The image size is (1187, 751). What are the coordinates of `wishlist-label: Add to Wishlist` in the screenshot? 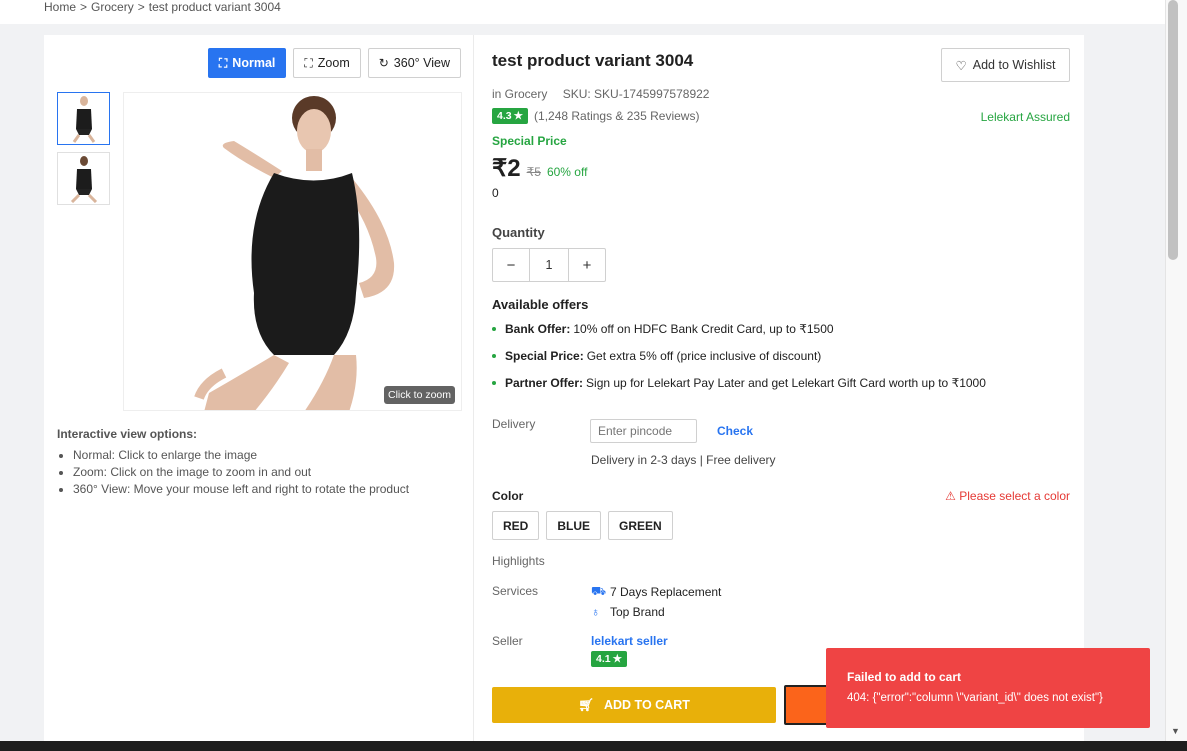 It's located at (1014, 65).